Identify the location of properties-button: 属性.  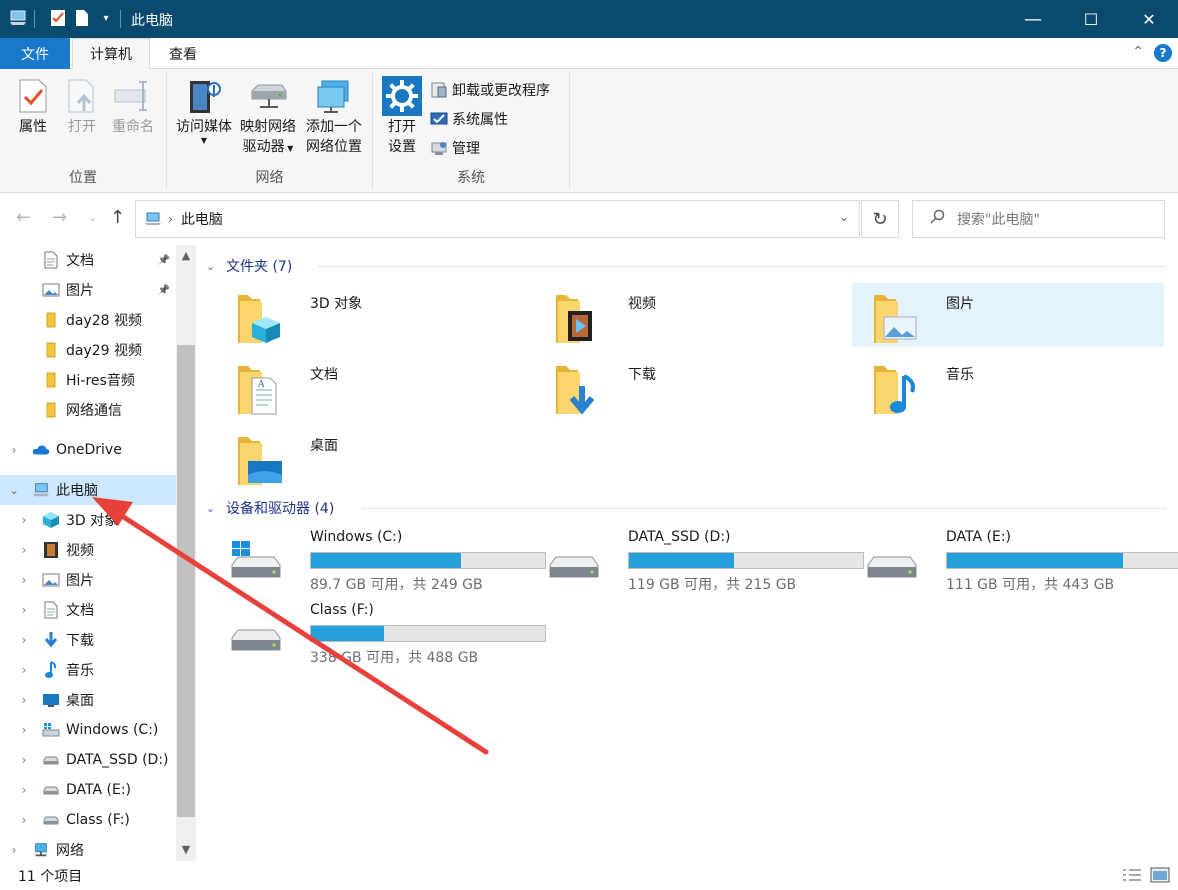
(33, 106).